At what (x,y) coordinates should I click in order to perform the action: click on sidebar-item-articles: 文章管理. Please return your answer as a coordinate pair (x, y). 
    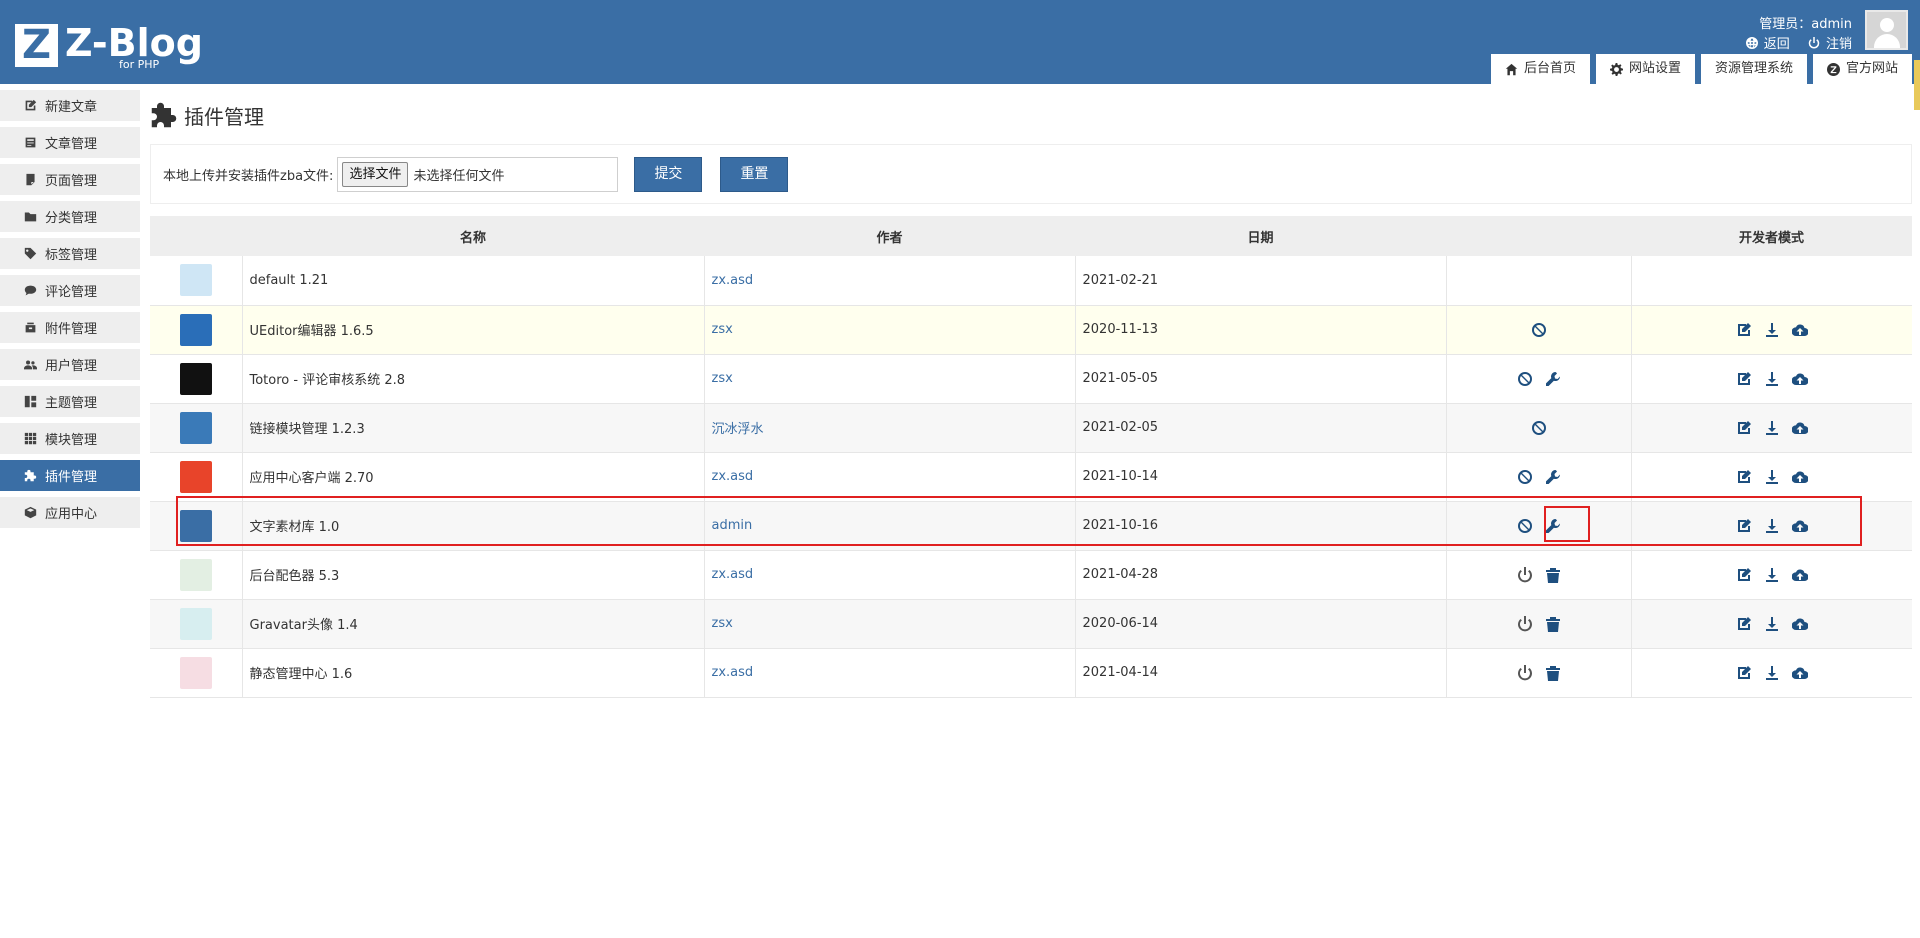
    Looking at the image, I should click on (70, 142).